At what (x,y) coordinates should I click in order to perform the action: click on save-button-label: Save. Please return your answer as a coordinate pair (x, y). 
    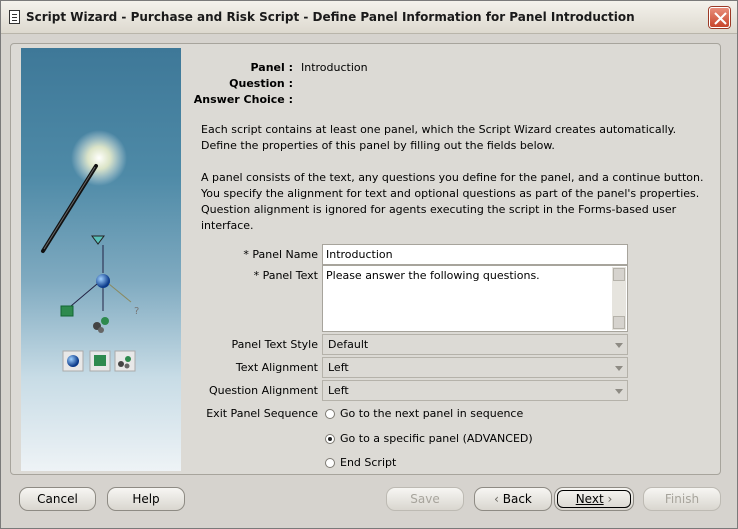
    Looking at the image, I should click on (425, 499).